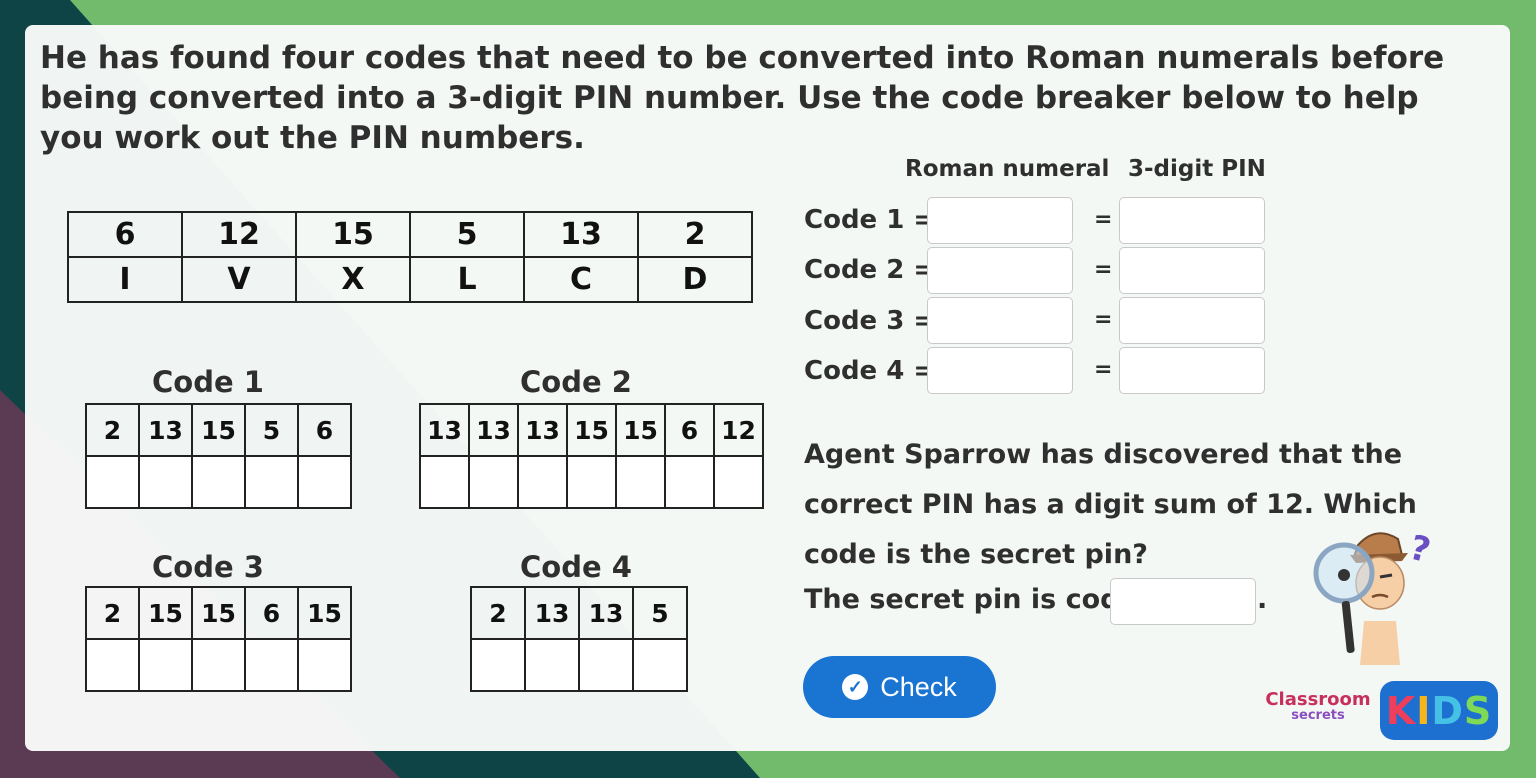 The height and width of the screenshot is (778, 1536). I want to click on code3-roman-input, so click(1000, 320).